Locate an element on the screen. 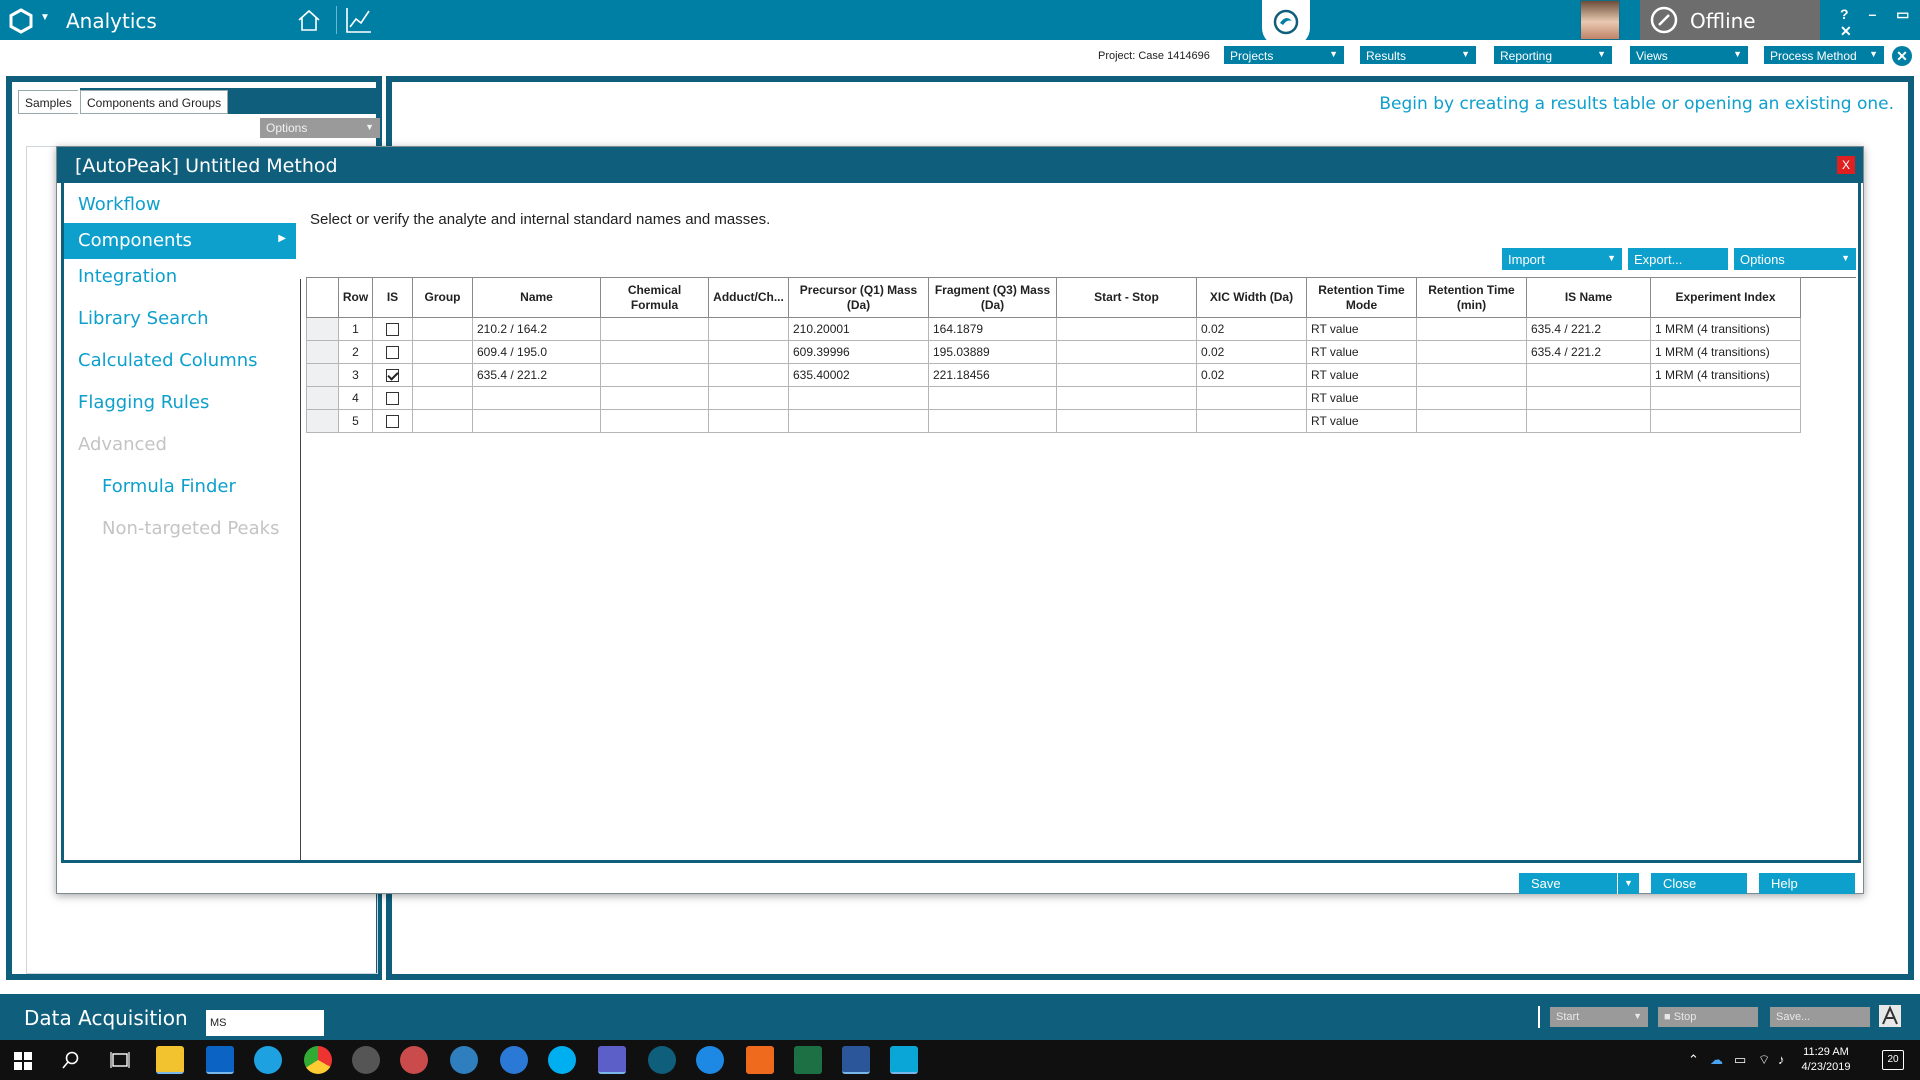  column-header-rt: Retention Time (min) is located at coordinates (1471, 297).